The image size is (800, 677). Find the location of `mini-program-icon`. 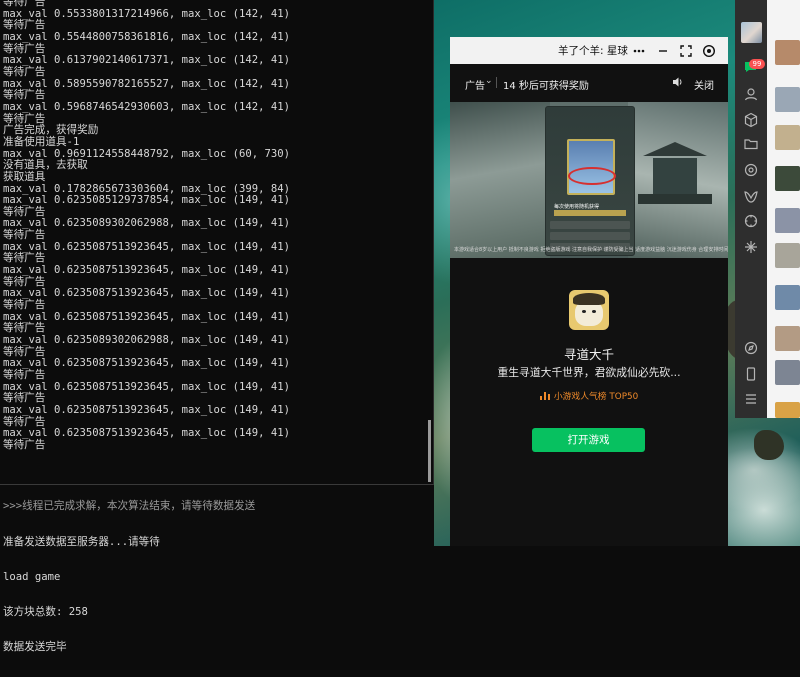

mini-program-icon is located at coordinates (751, 221).